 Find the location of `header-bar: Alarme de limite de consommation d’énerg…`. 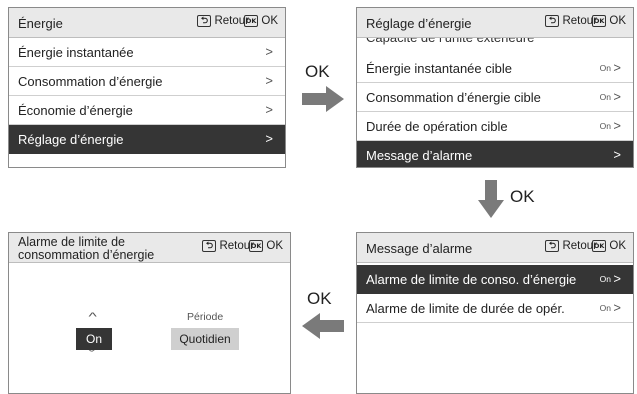

header-bar: Alarme de limite de consommation d’énerg… is located at coordinates (149, 248).